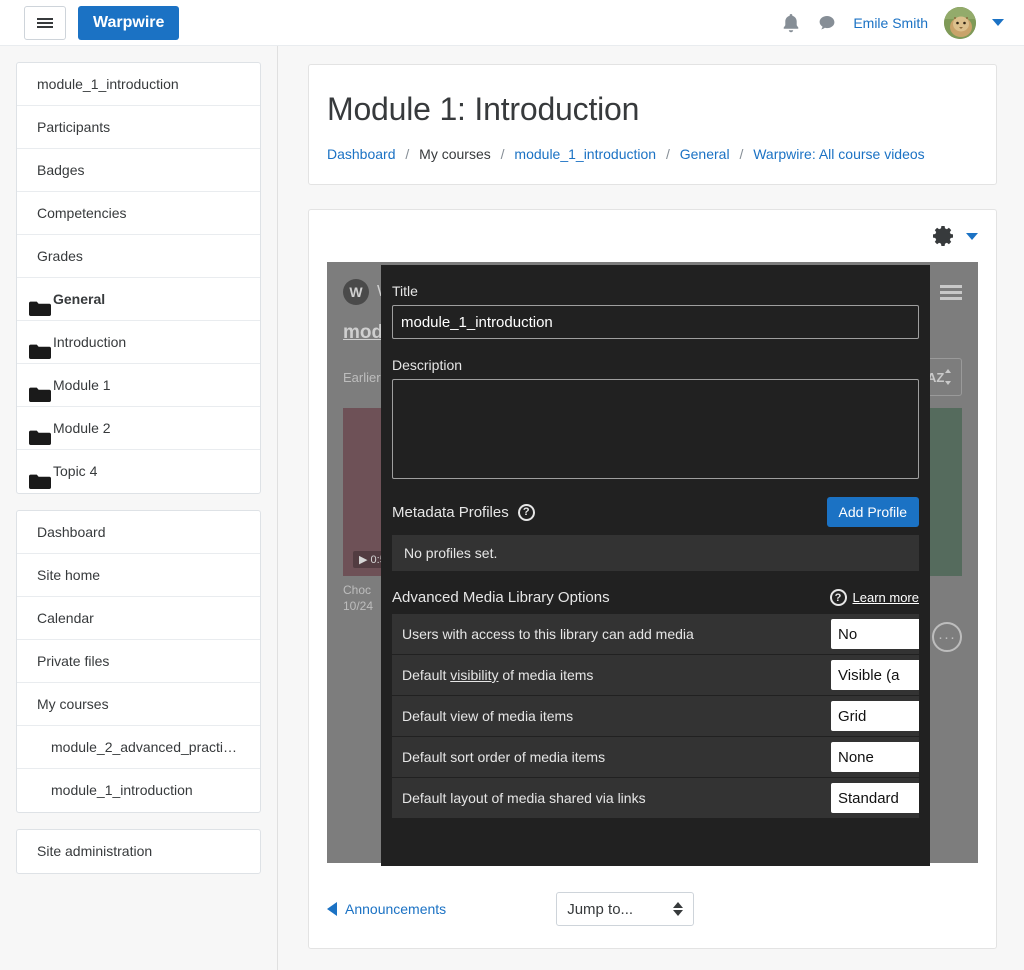 This screenshot has width=1024, height=970. Describe the element at coordinates (138, 428) in the screenshot. I see `sidebar-item-module-2: Module 2` at that location.